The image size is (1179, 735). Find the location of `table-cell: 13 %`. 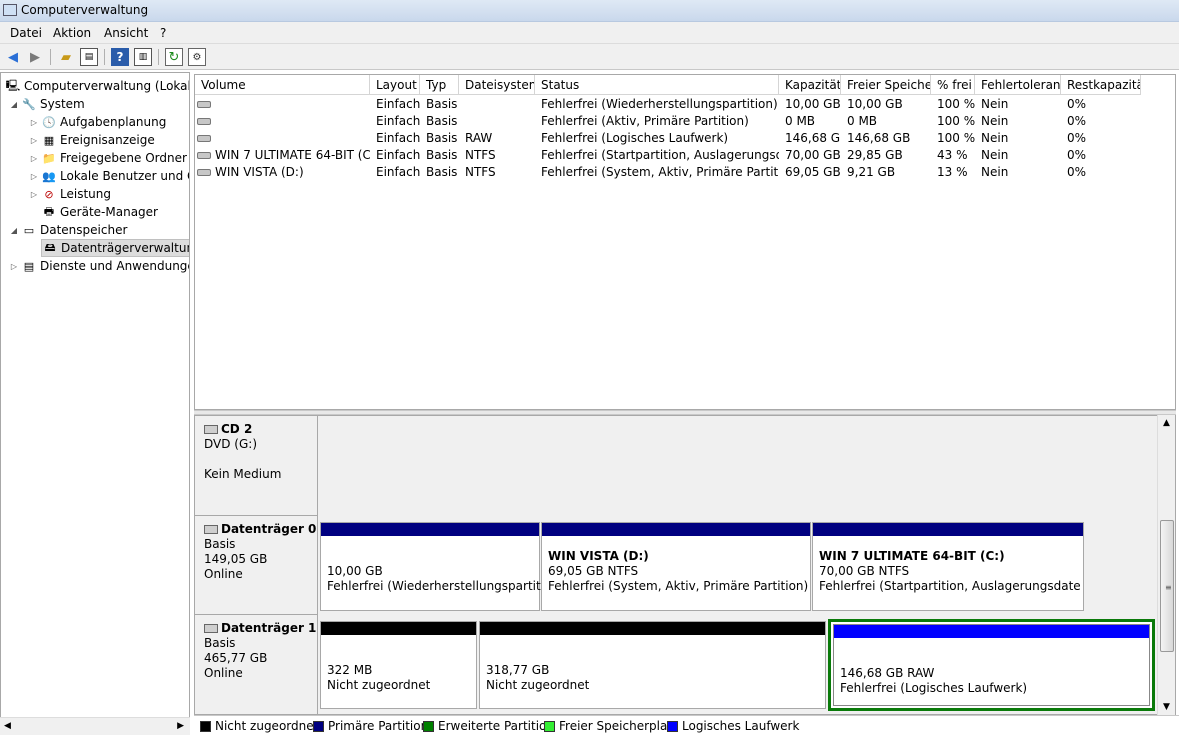

table-cell: 13 % is located at coordinates (953, 172).